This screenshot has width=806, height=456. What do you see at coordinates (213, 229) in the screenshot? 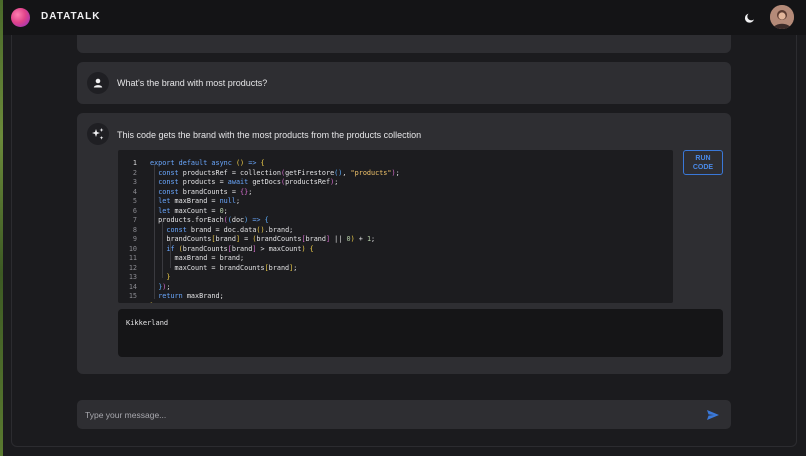
I see `code-line: 8 const brand = doc.data().brand;` at bounding box center [213, 229].